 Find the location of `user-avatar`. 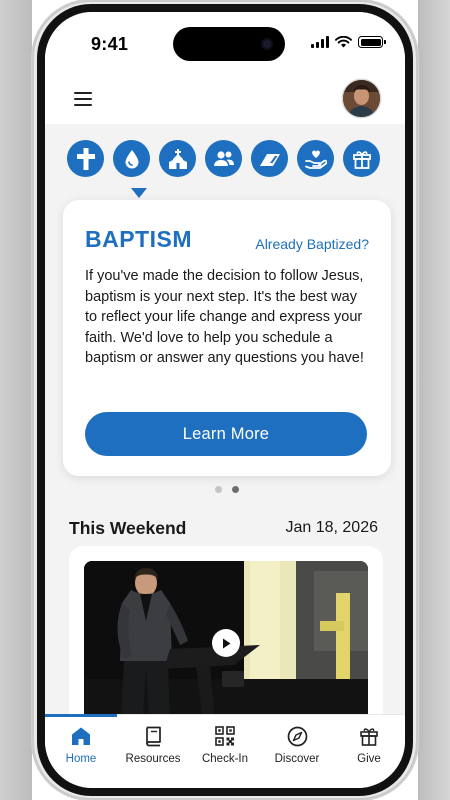

user-avatar is located at coordinates (361, 98).